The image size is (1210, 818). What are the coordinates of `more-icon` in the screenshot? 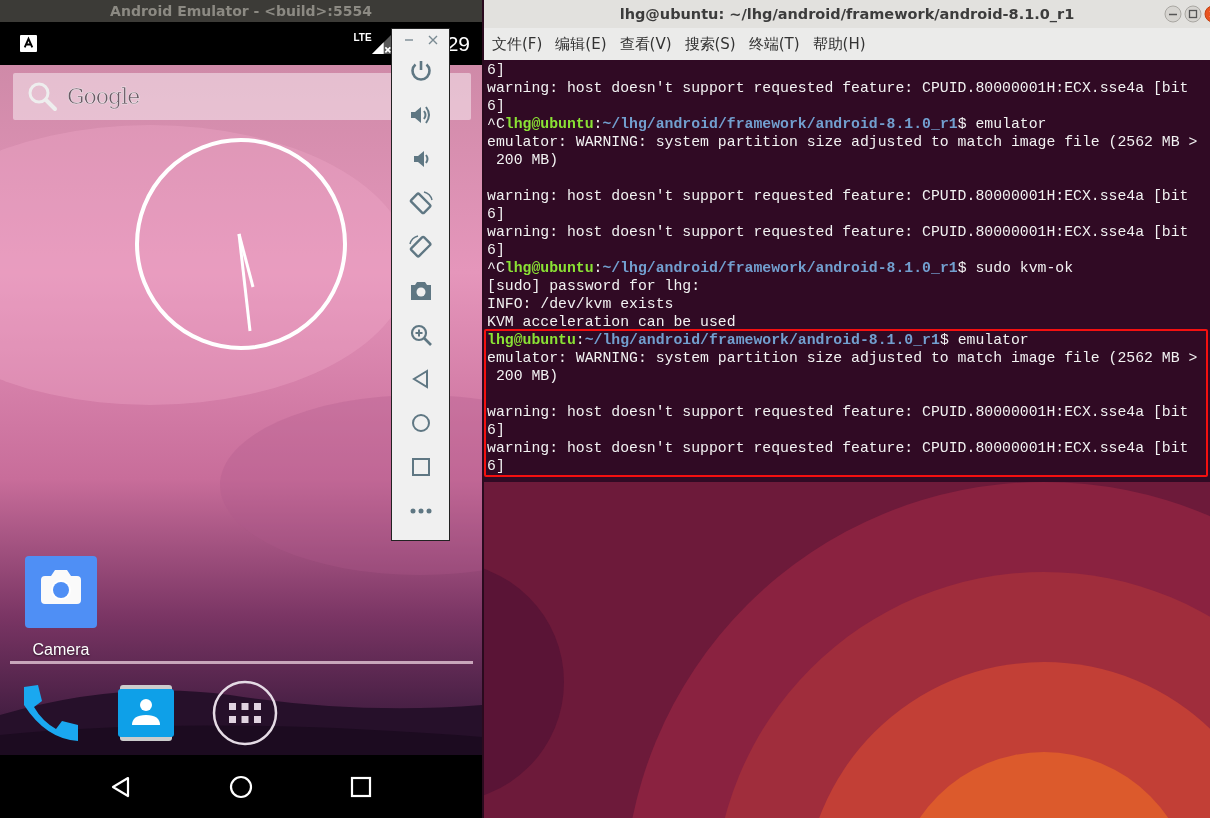 It's located at (420, 511).